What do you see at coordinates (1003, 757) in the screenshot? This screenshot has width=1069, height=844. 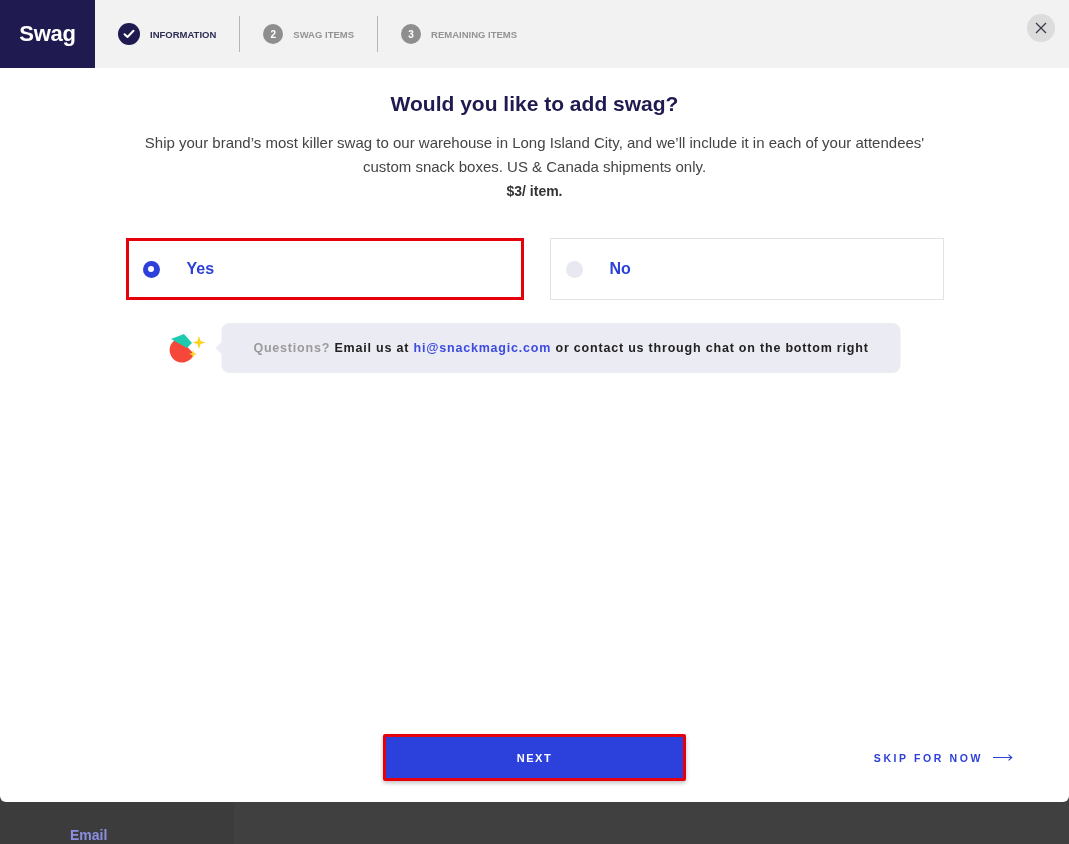 I see `arrow-right-icon` at bounding box center [1003, 757].